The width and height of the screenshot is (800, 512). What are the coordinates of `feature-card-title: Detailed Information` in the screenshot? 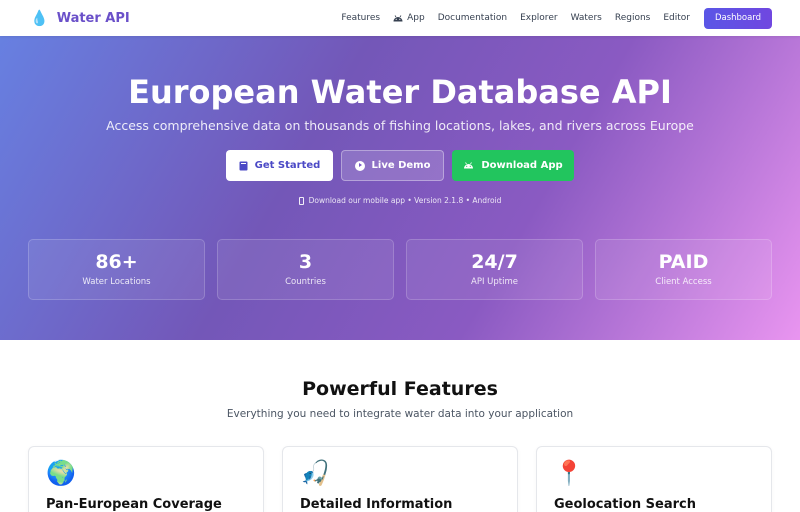 It's located at (376, 504).